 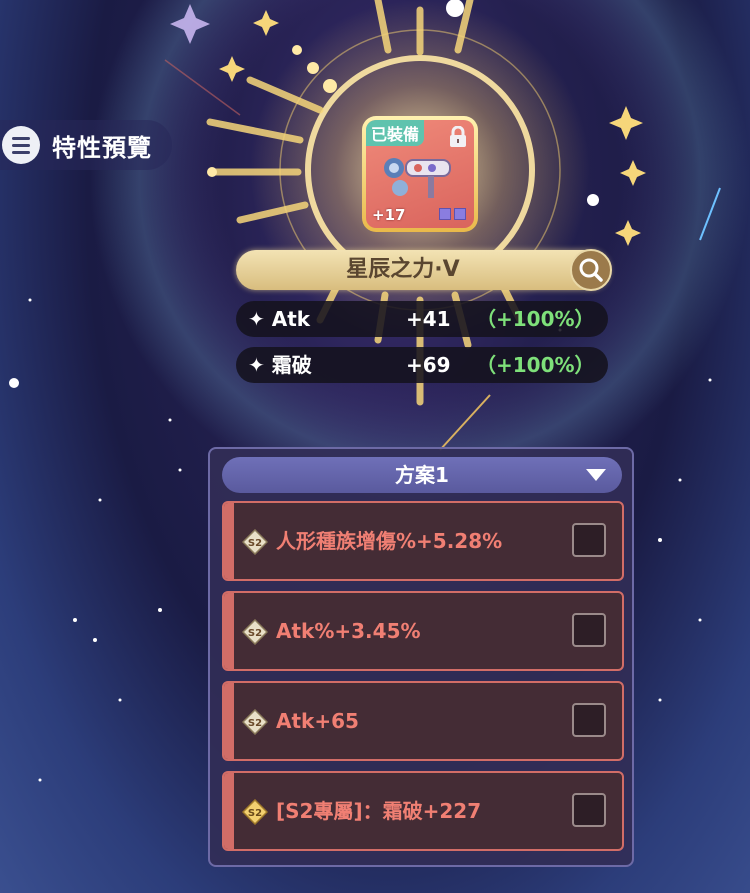 I want to click on socket-slots, so click(x=452, y=214).